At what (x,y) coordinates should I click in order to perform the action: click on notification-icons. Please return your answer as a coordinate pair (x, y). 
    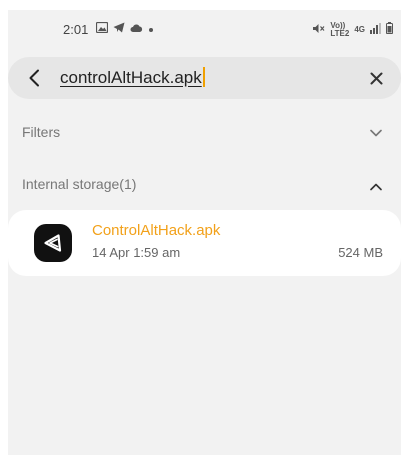
    Looking at the image, I should click on (124, 29).